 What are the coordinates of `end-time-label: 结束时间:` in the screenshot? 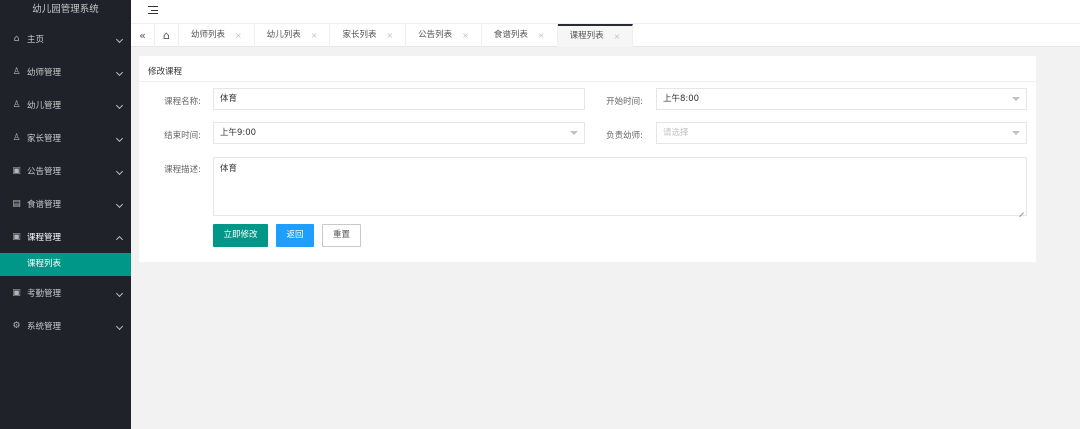 It's located at (182, 136).